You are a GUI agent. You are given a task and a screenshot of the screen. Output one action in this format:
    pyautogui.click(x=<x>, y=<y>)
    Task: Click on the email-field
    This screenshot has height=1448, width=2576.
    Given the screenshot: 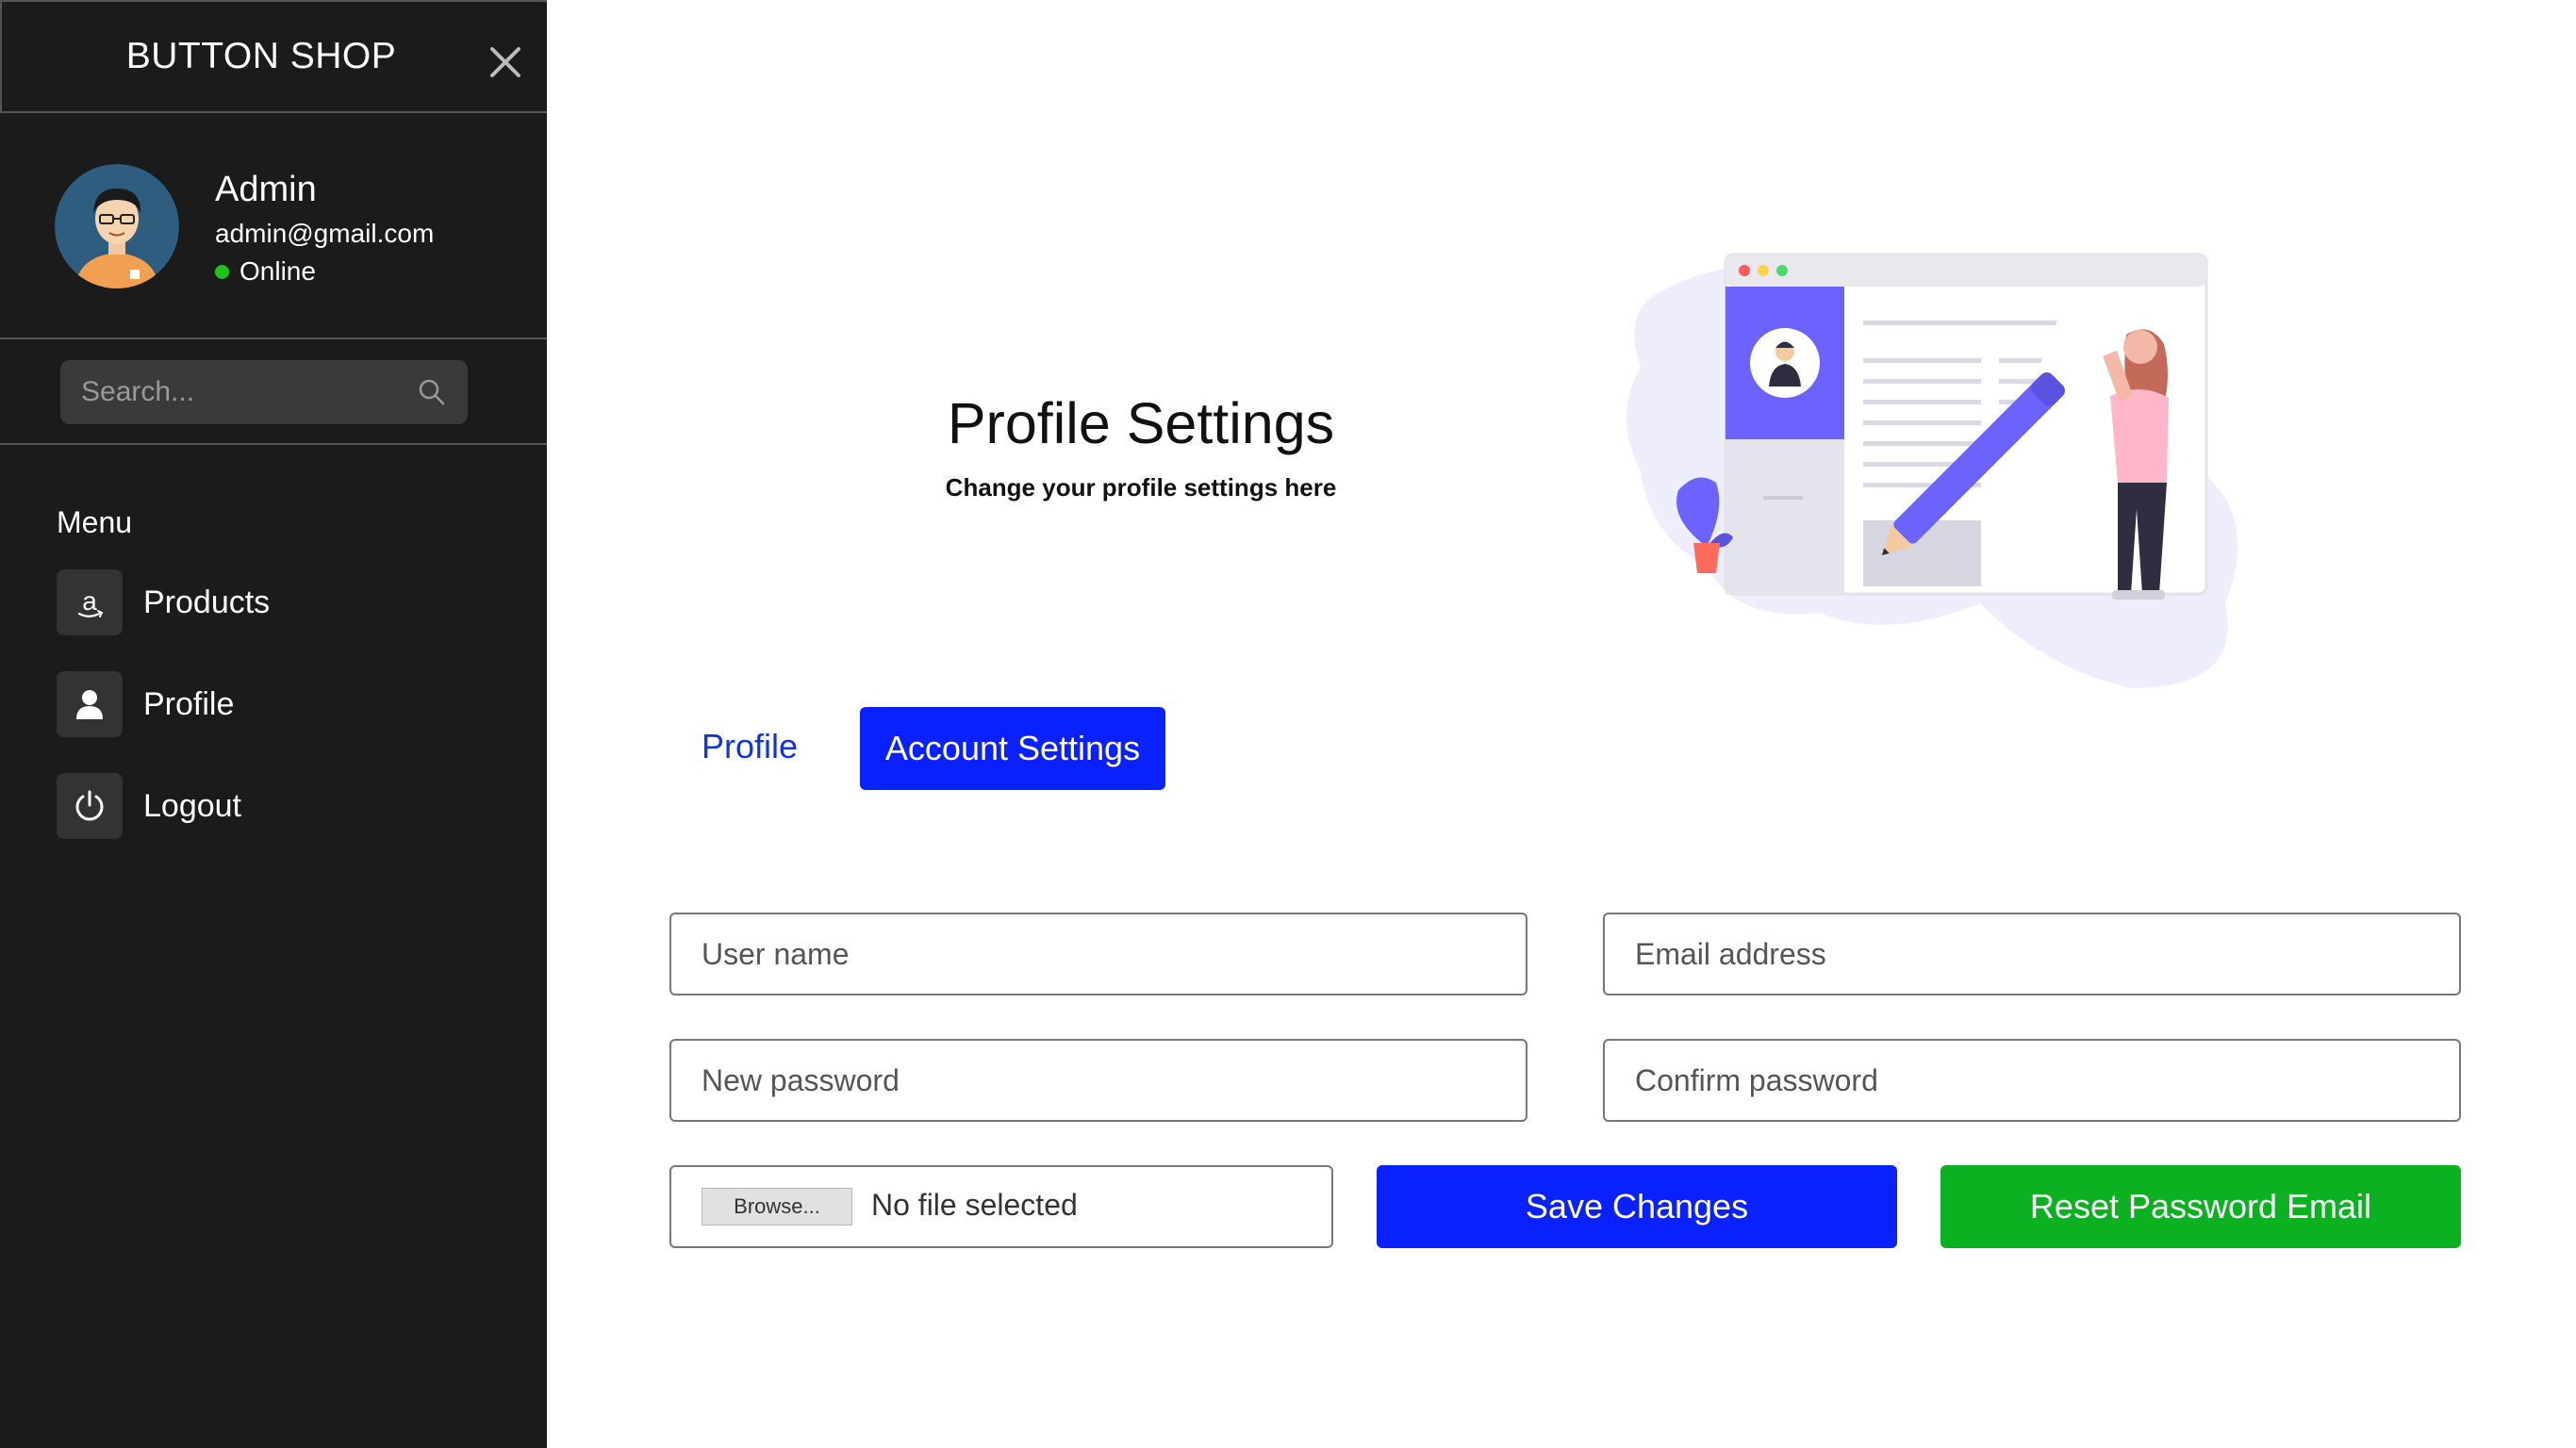 What is the action you would take?
    pyautogui.click(x=2032, y=954)
    